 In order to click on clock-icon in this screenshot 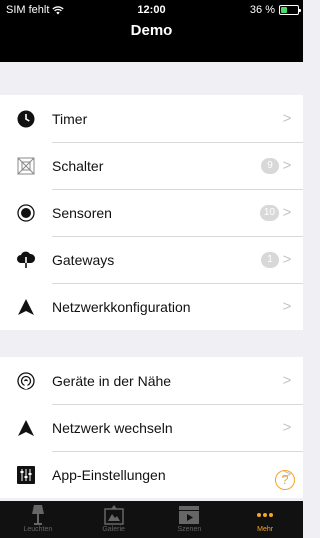, I will do `click(26, 119)`.